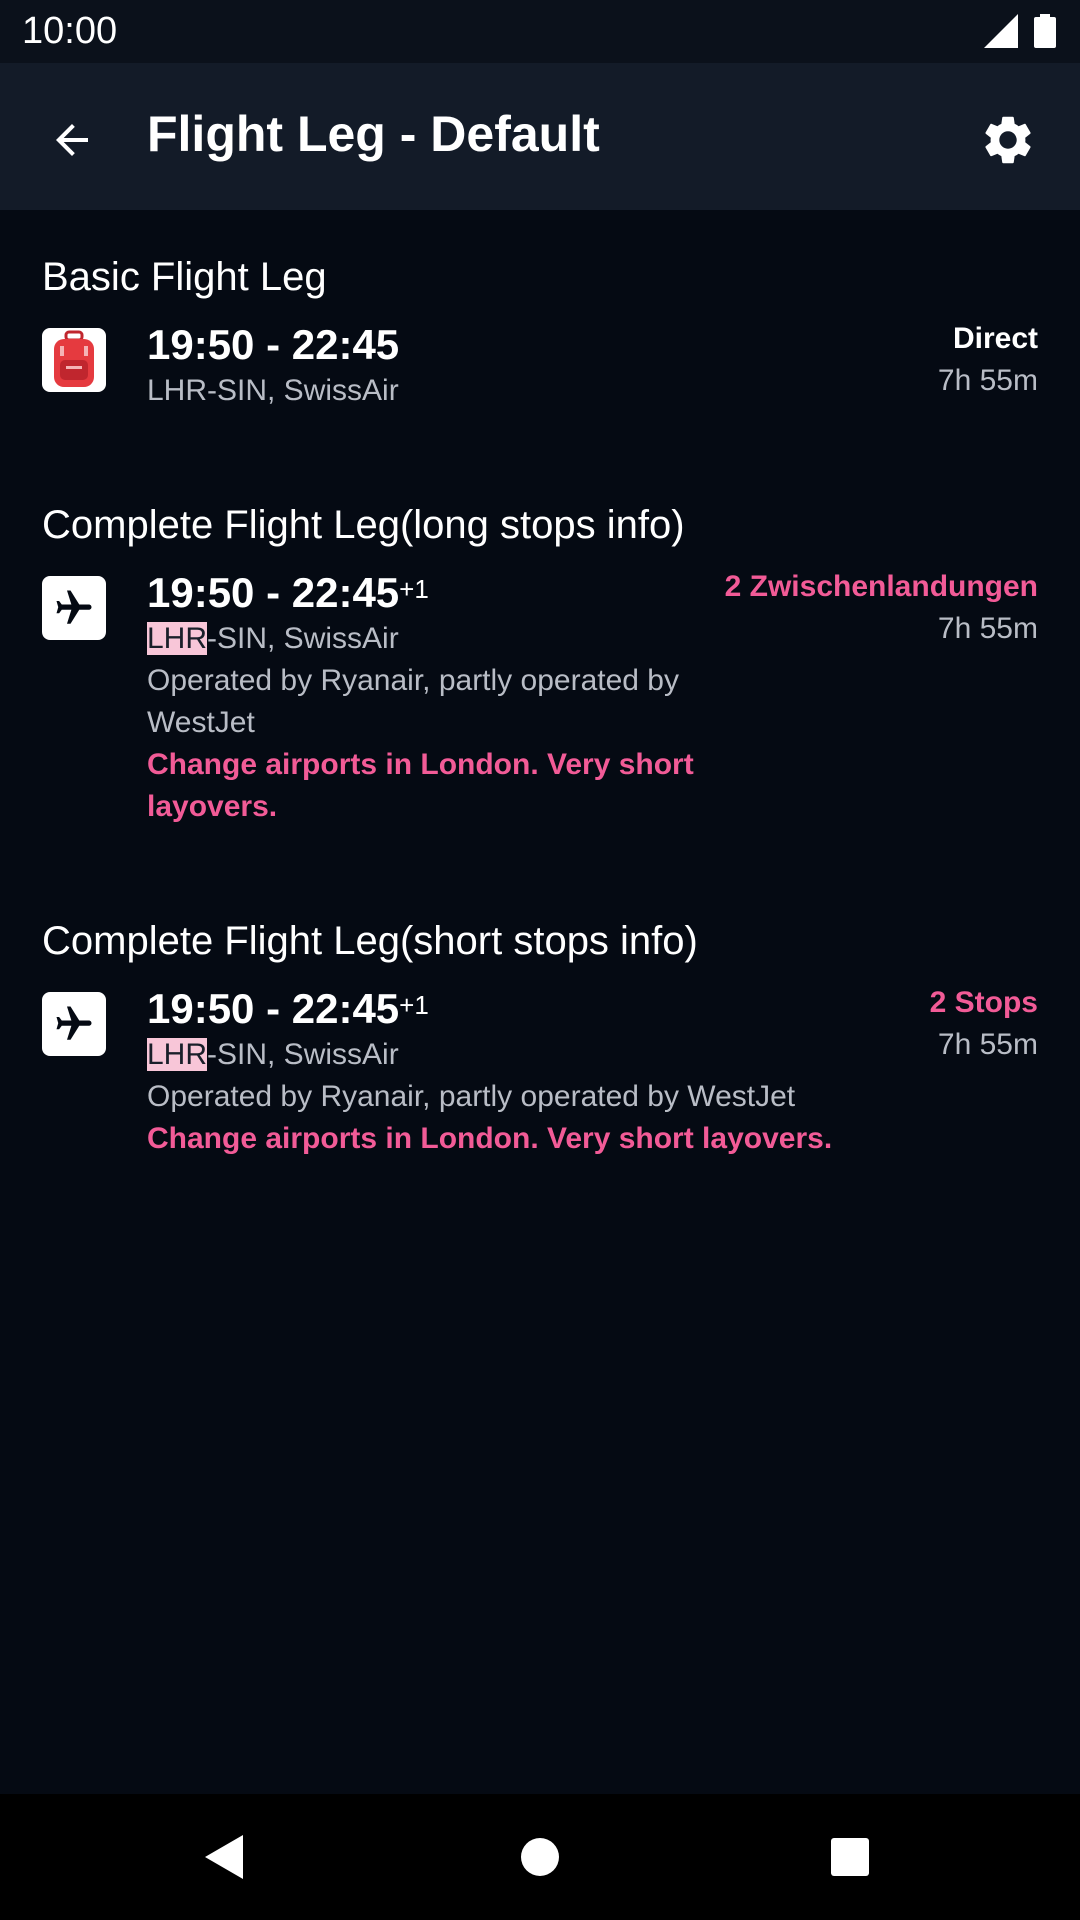 The image size is (1080, 1920). Describe the element at coordinates (540, 31) in the screenshot. I see `status-bar: 10:00` at that location.